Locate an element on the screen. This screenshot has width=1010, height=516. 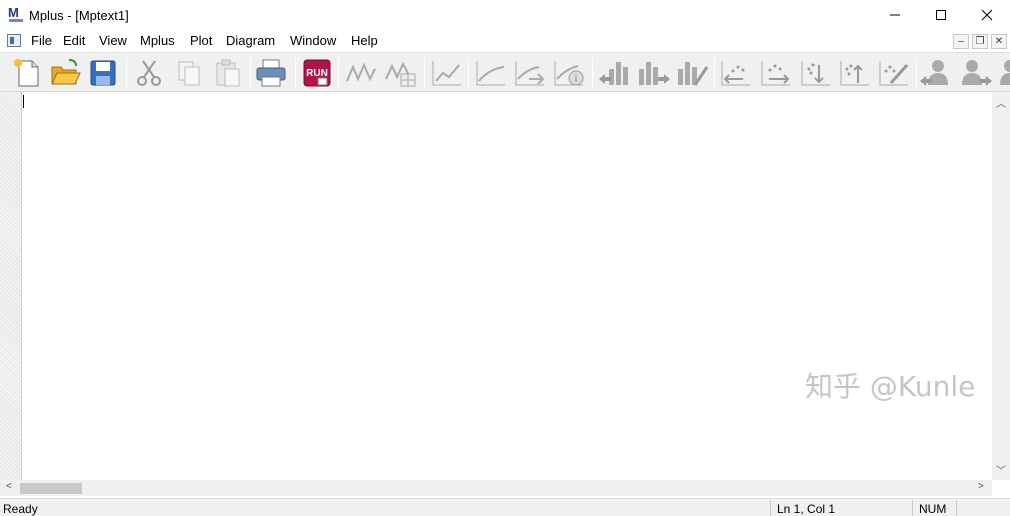
vertical-scrollbar: ︿ ﹀ is located at coordinates (1001, 286).